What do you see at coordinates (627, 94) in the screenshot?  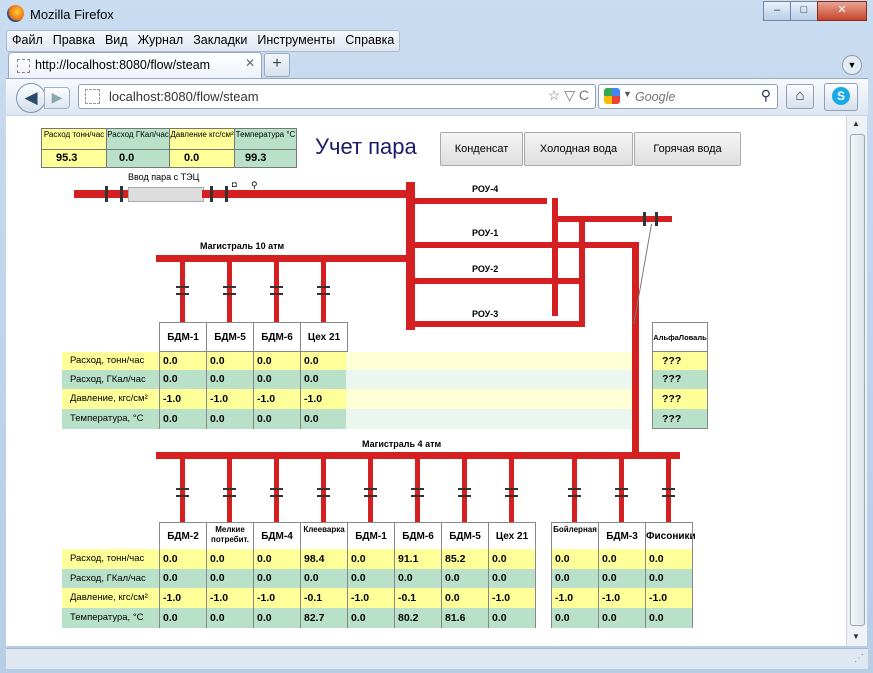 I see `search-engine-dropdown-icon: ▼` at bounding box center [627, 94].